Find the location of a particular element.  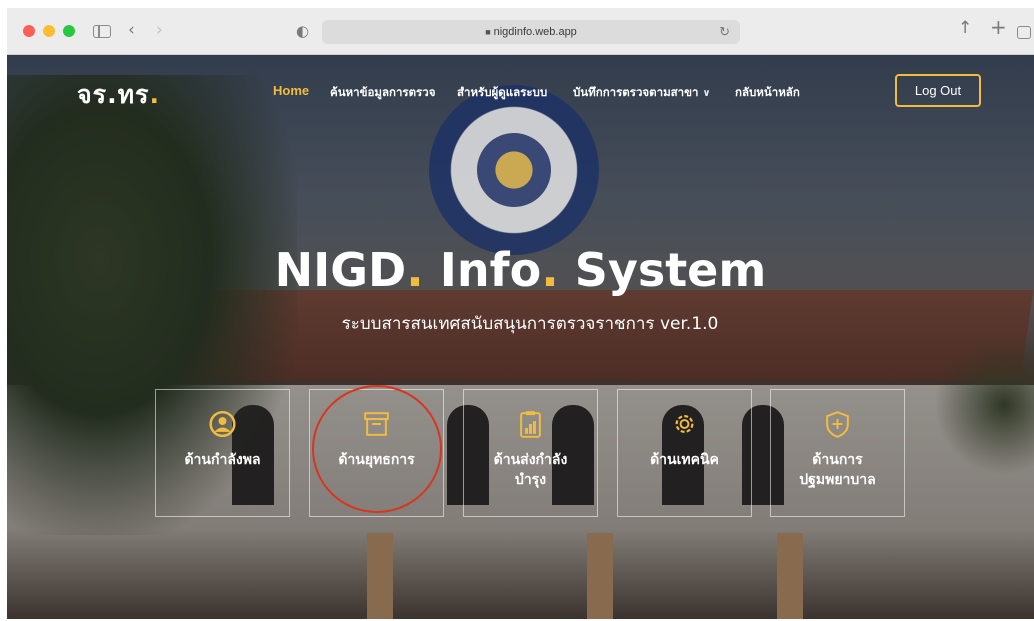

sidebar-toggle-icon is located at coordinates (102, 31).